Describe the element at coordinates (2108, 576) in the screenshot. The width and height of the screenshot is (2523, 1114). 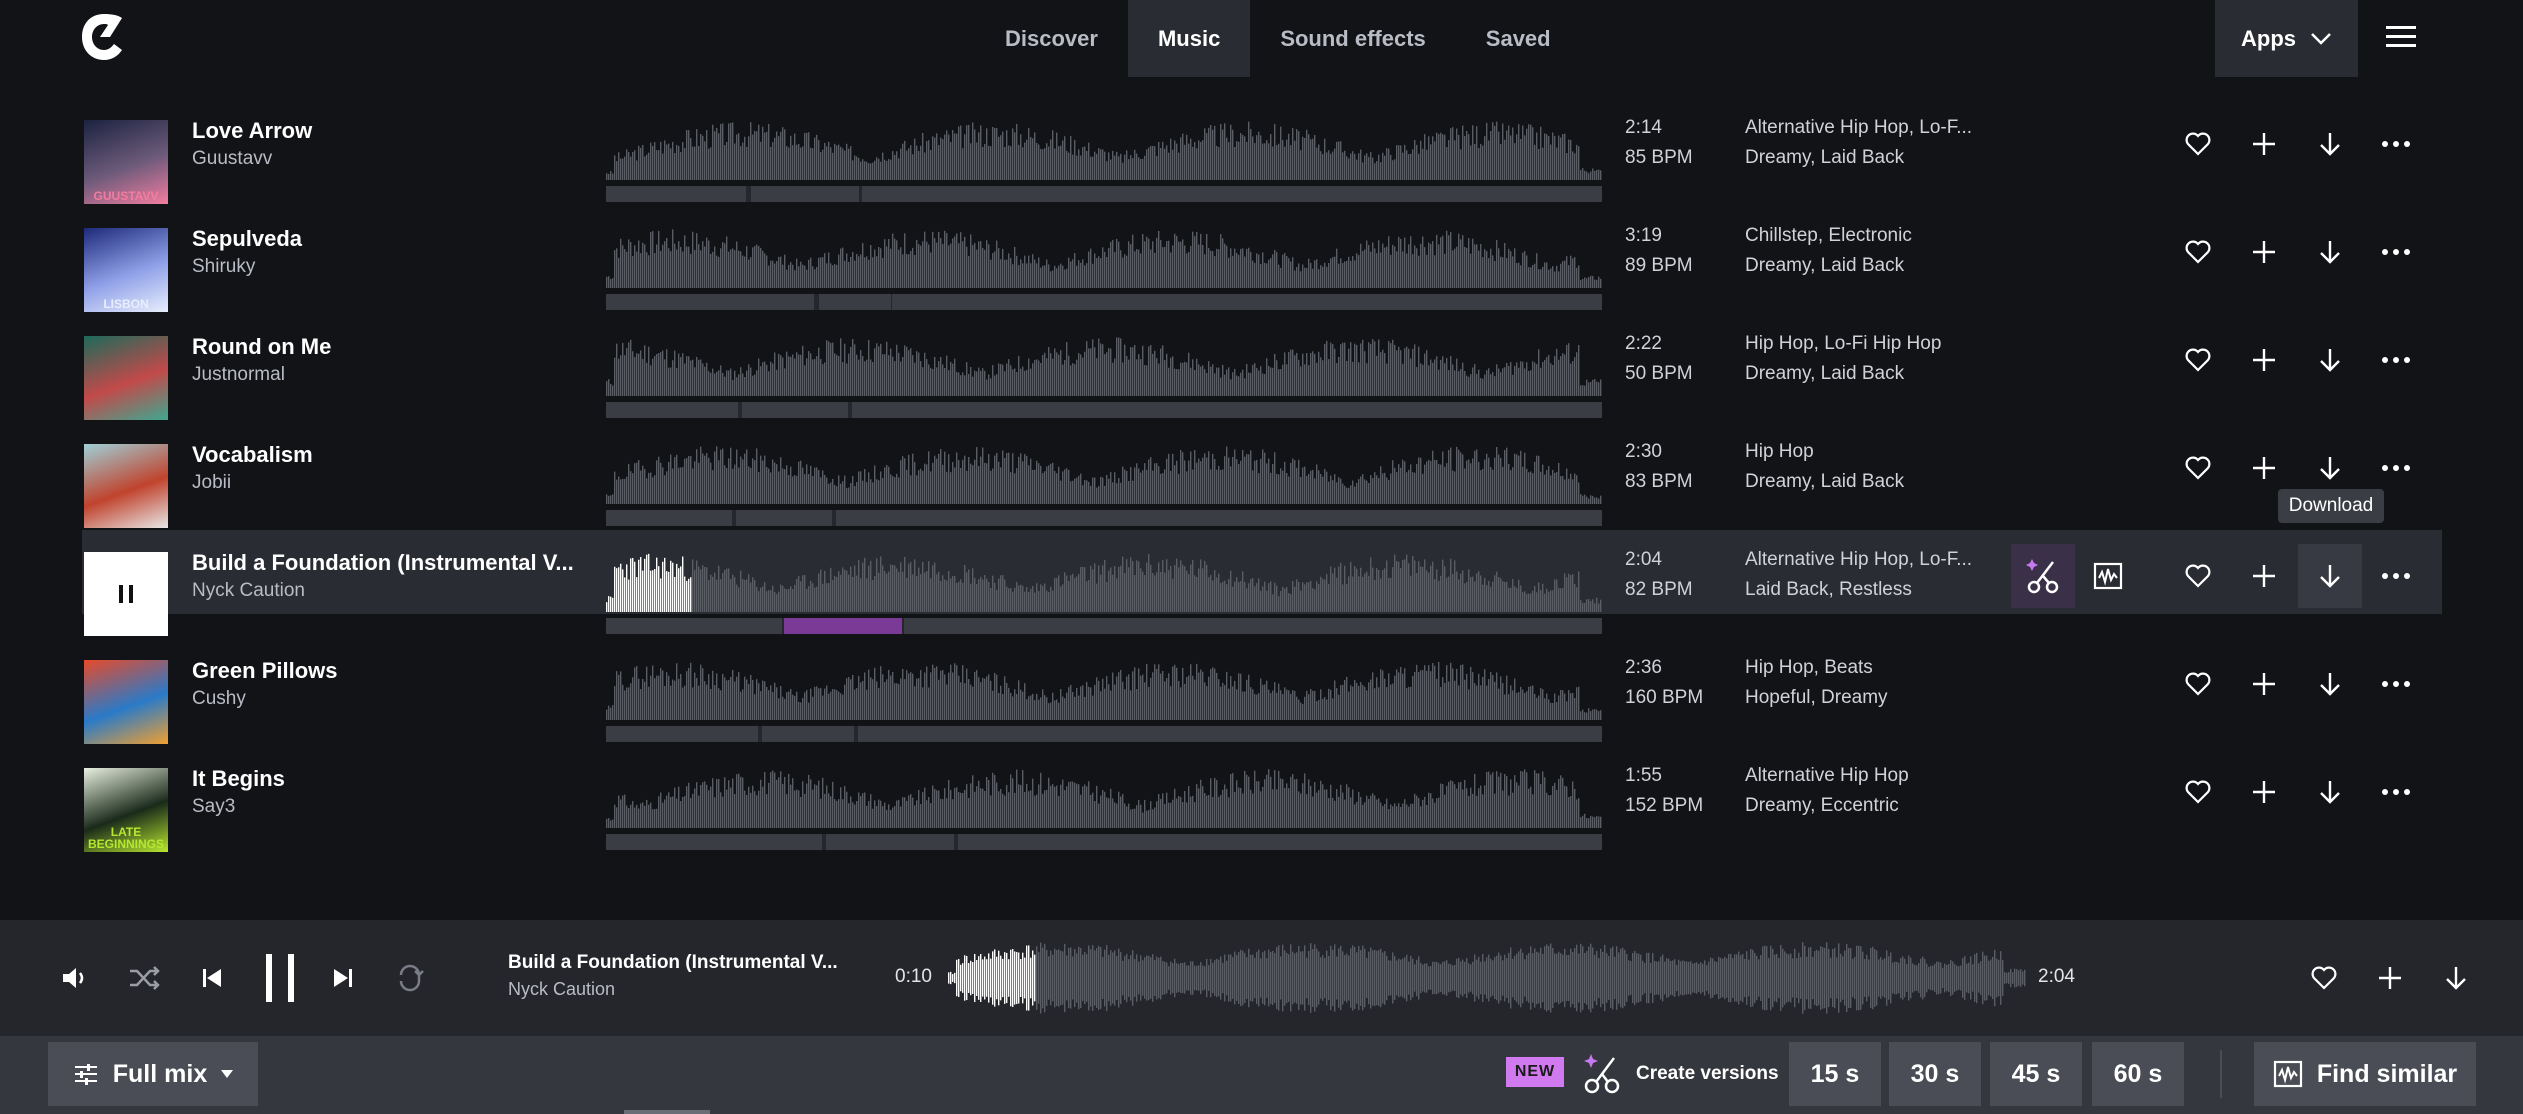
I see `find-similar-row-button` at that location.